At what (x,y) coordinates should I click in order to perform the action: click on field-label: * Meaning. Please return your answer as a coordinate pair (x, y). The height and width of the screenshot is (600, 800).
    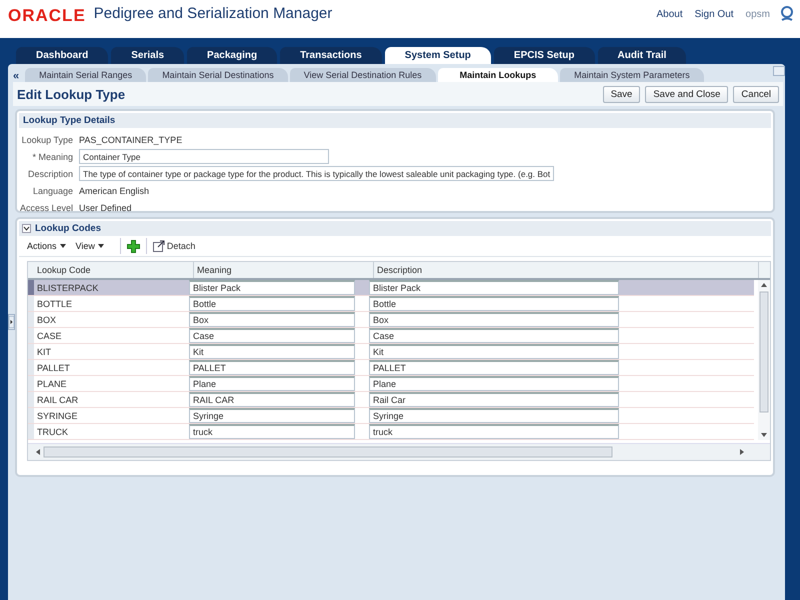
    Looking at the image, I should click on (52, 157).